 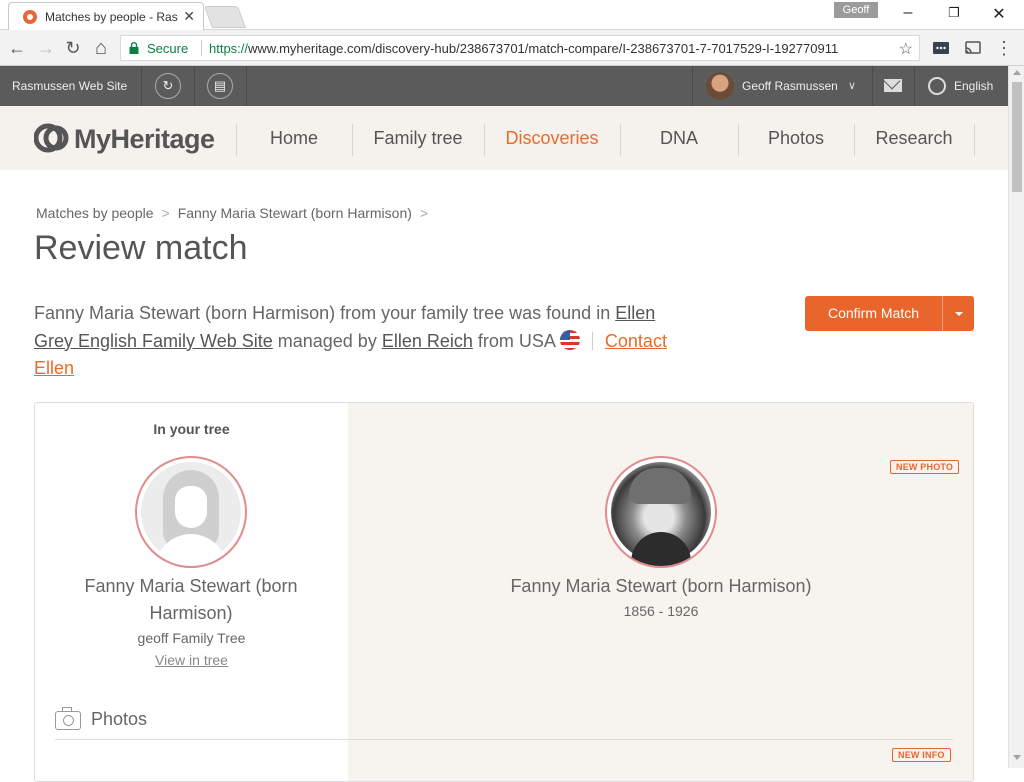 I want to click on home-icon: ⌂, so click(x=101, y=48).